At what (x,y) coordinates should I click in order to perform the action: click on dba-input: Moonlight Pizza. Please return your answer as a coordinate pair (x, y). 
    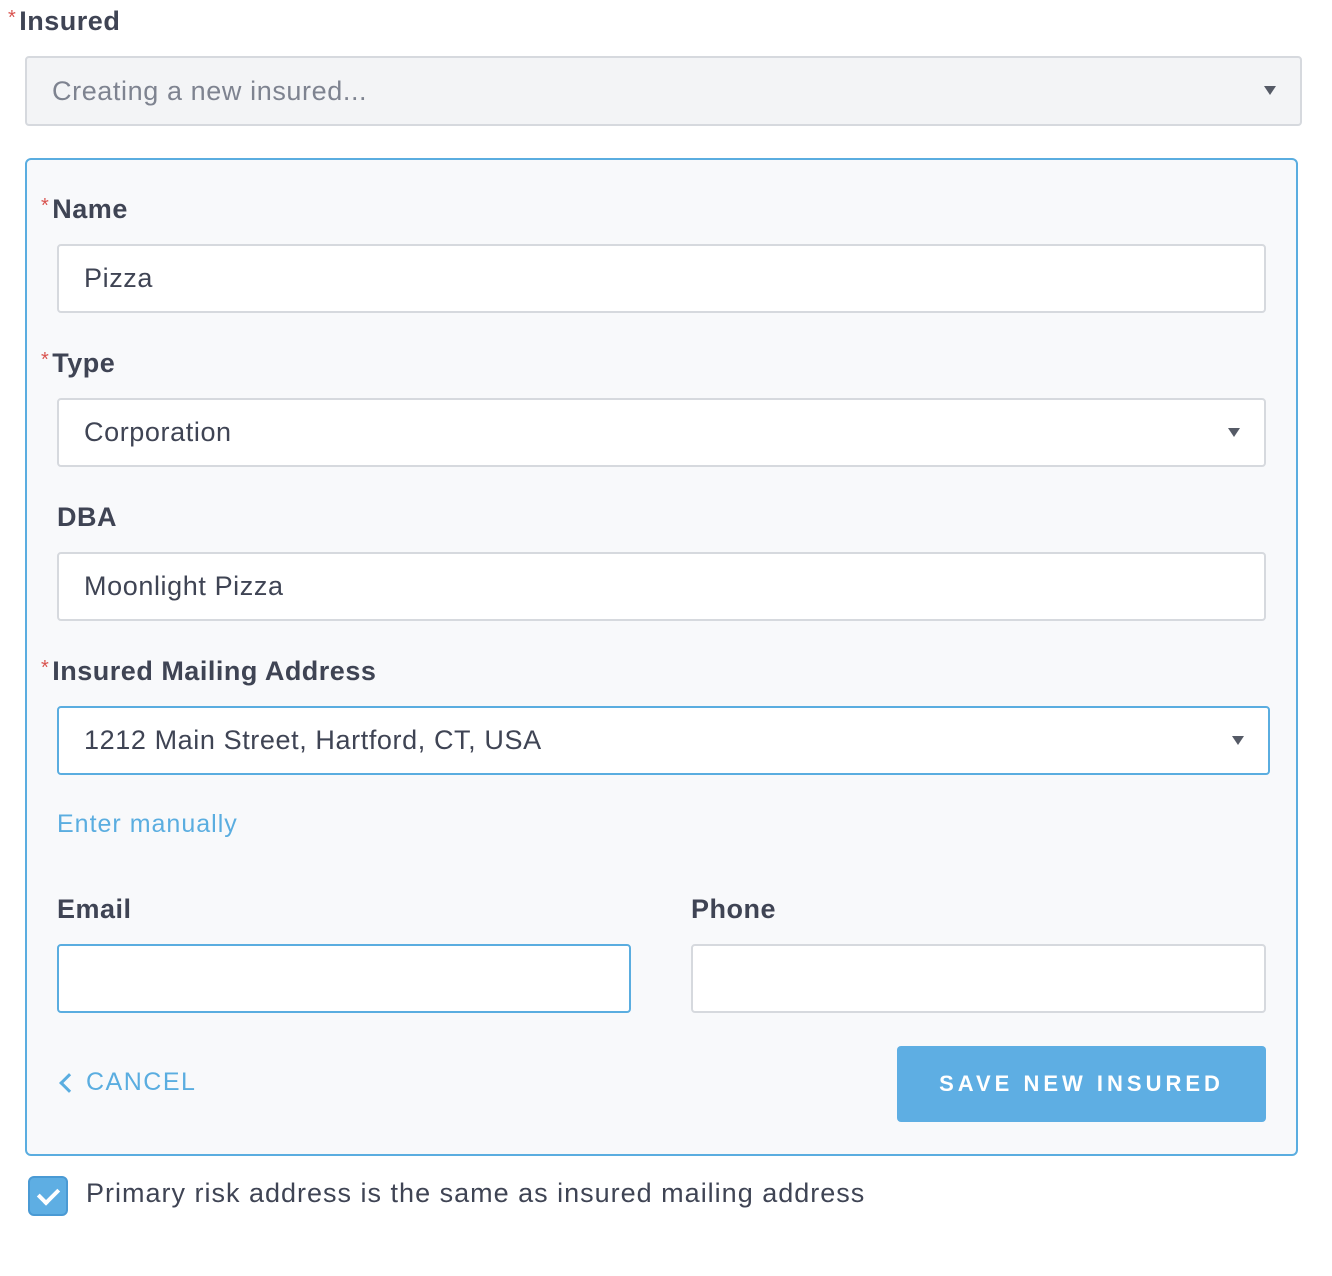
    Looking at the image, I should click on (661, 586).